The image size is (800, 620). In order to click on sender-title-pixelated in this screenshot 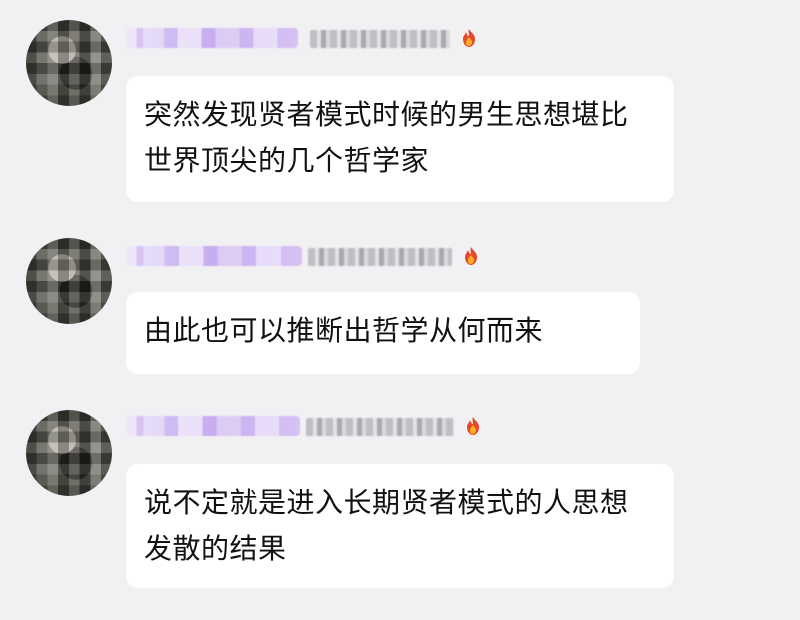, I will do `click(380, 427)`.